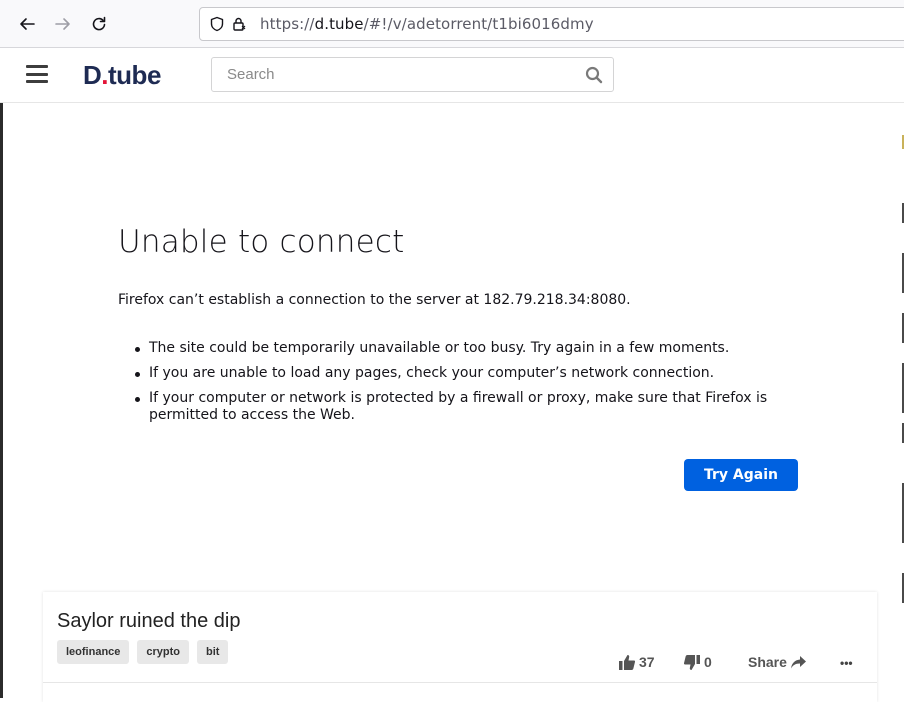 The height and width of the screenshot is (702, 904). Describe the element at coordinates (594, 75) in the screenshot. I see `search-icon` at that location.